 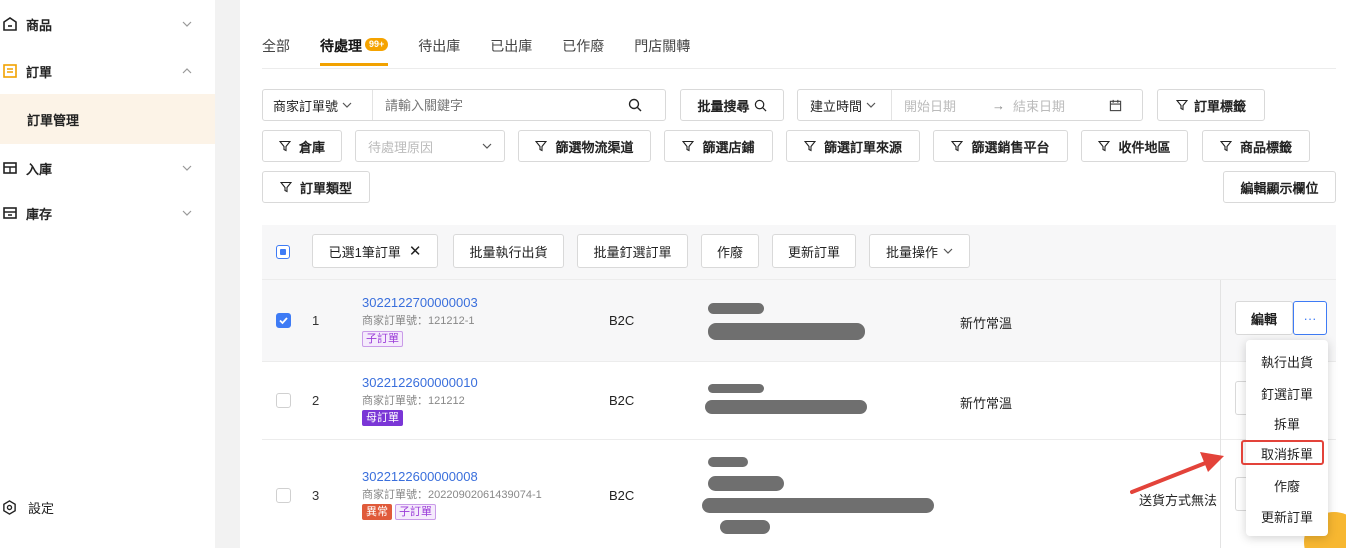 I want to click on order-number-link: 3022122700000003, so click(x=420, y=302).